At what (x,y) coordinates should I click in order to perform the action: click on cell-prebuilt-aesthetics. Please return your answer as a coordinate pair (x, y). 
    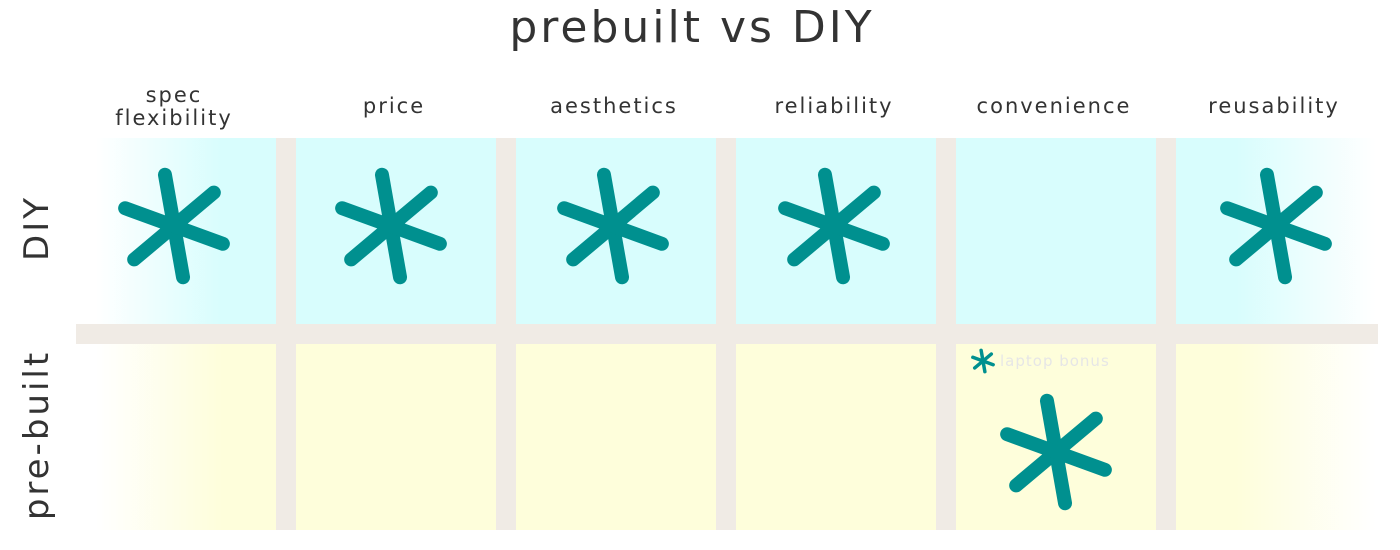
    Looking at the image, I should click on (616, 437).